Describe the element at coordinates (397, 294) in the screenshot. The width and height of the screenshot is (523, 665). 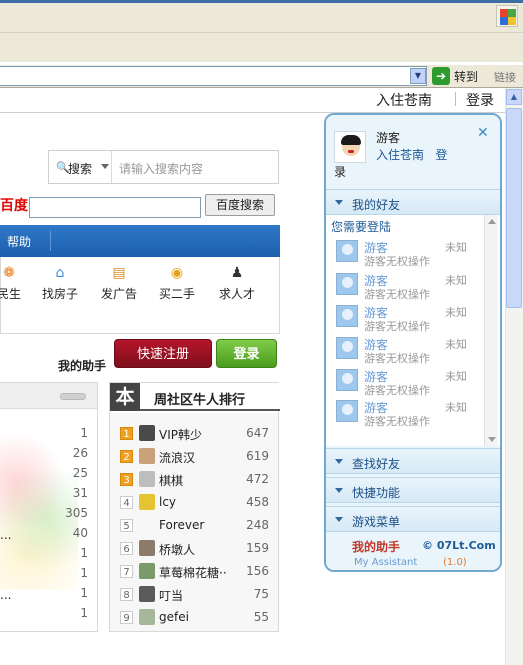
I see `friend-desc: 游客无权操作` at that location.